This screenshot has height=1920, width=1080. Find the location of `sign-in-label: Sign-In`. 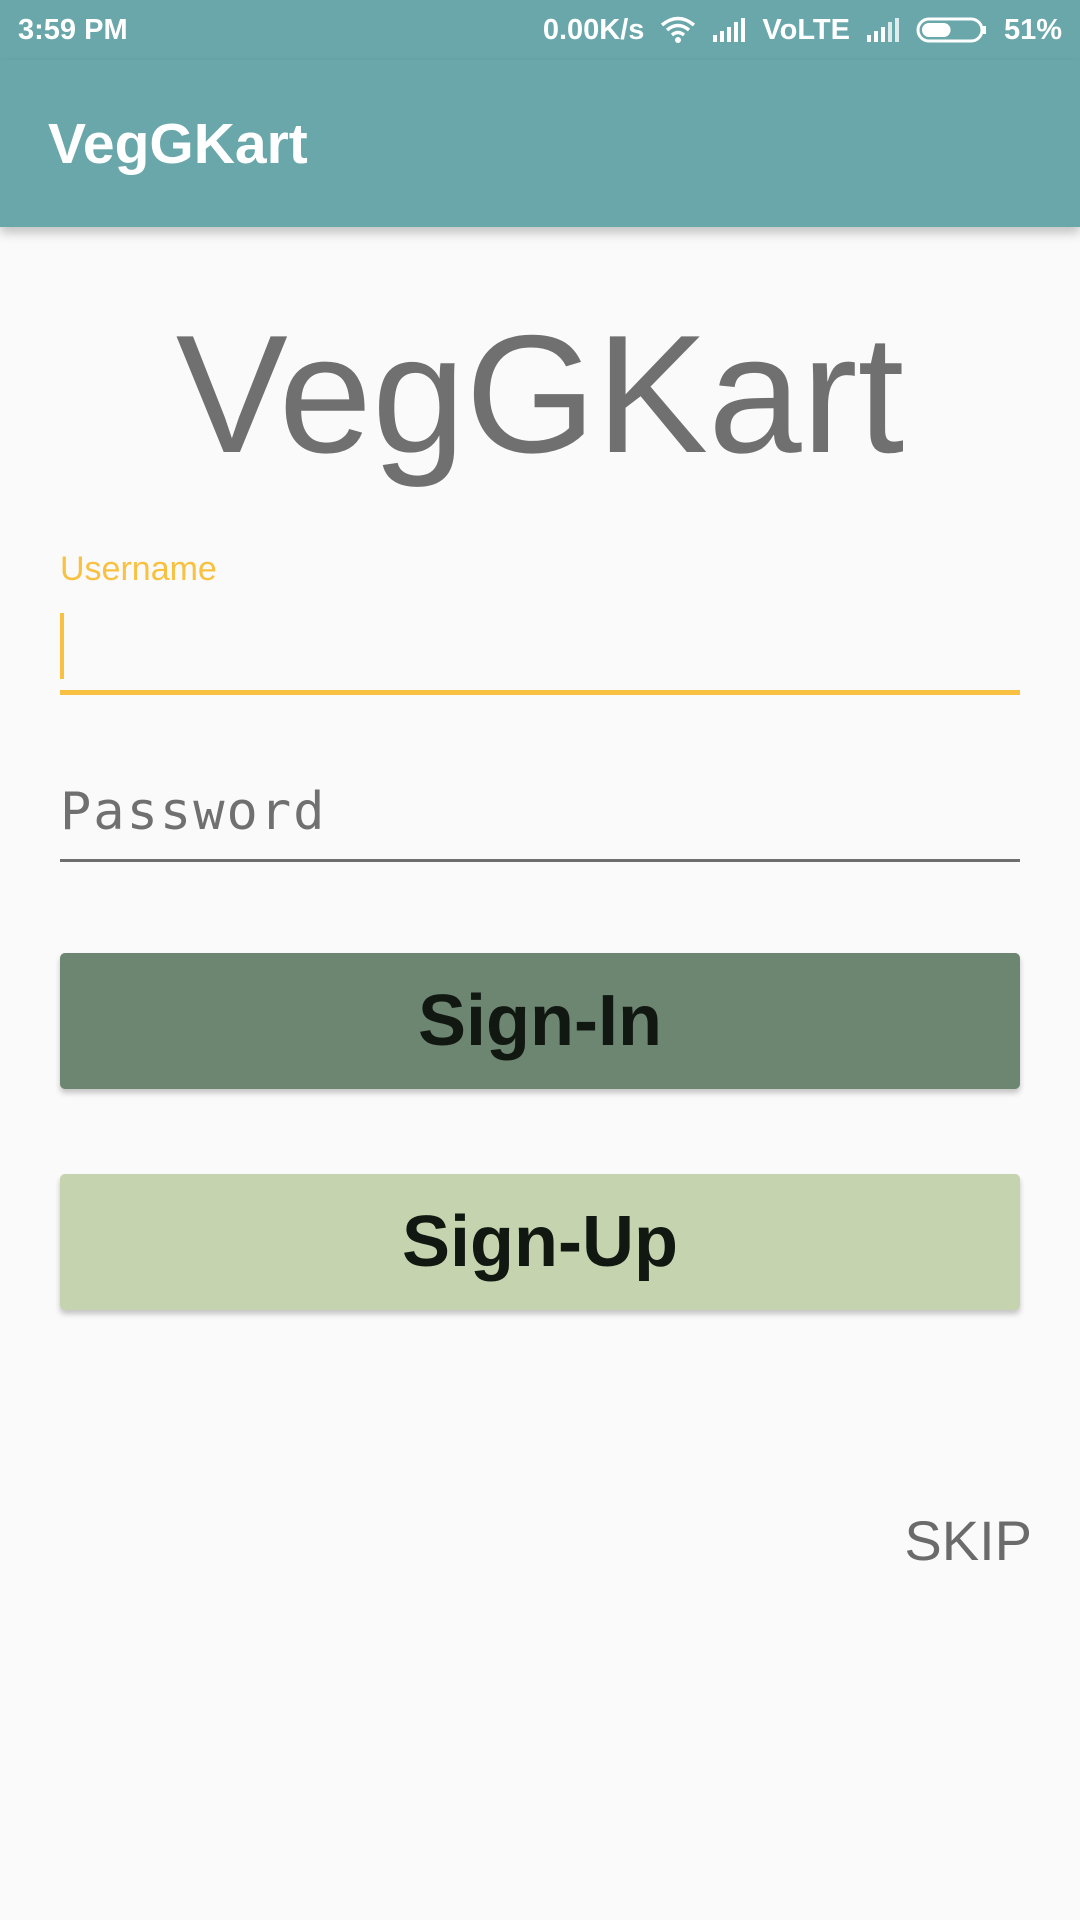

sign-in-label: Sign-In is located at coordinates (540, 1021).